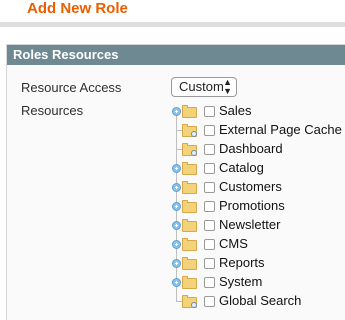 The height and width of the screenshot is (320, 345). Describe the element at coordinates (227, 86) in the screenshot. I see `select-arrows-icon: ▲ ▼` at that location.